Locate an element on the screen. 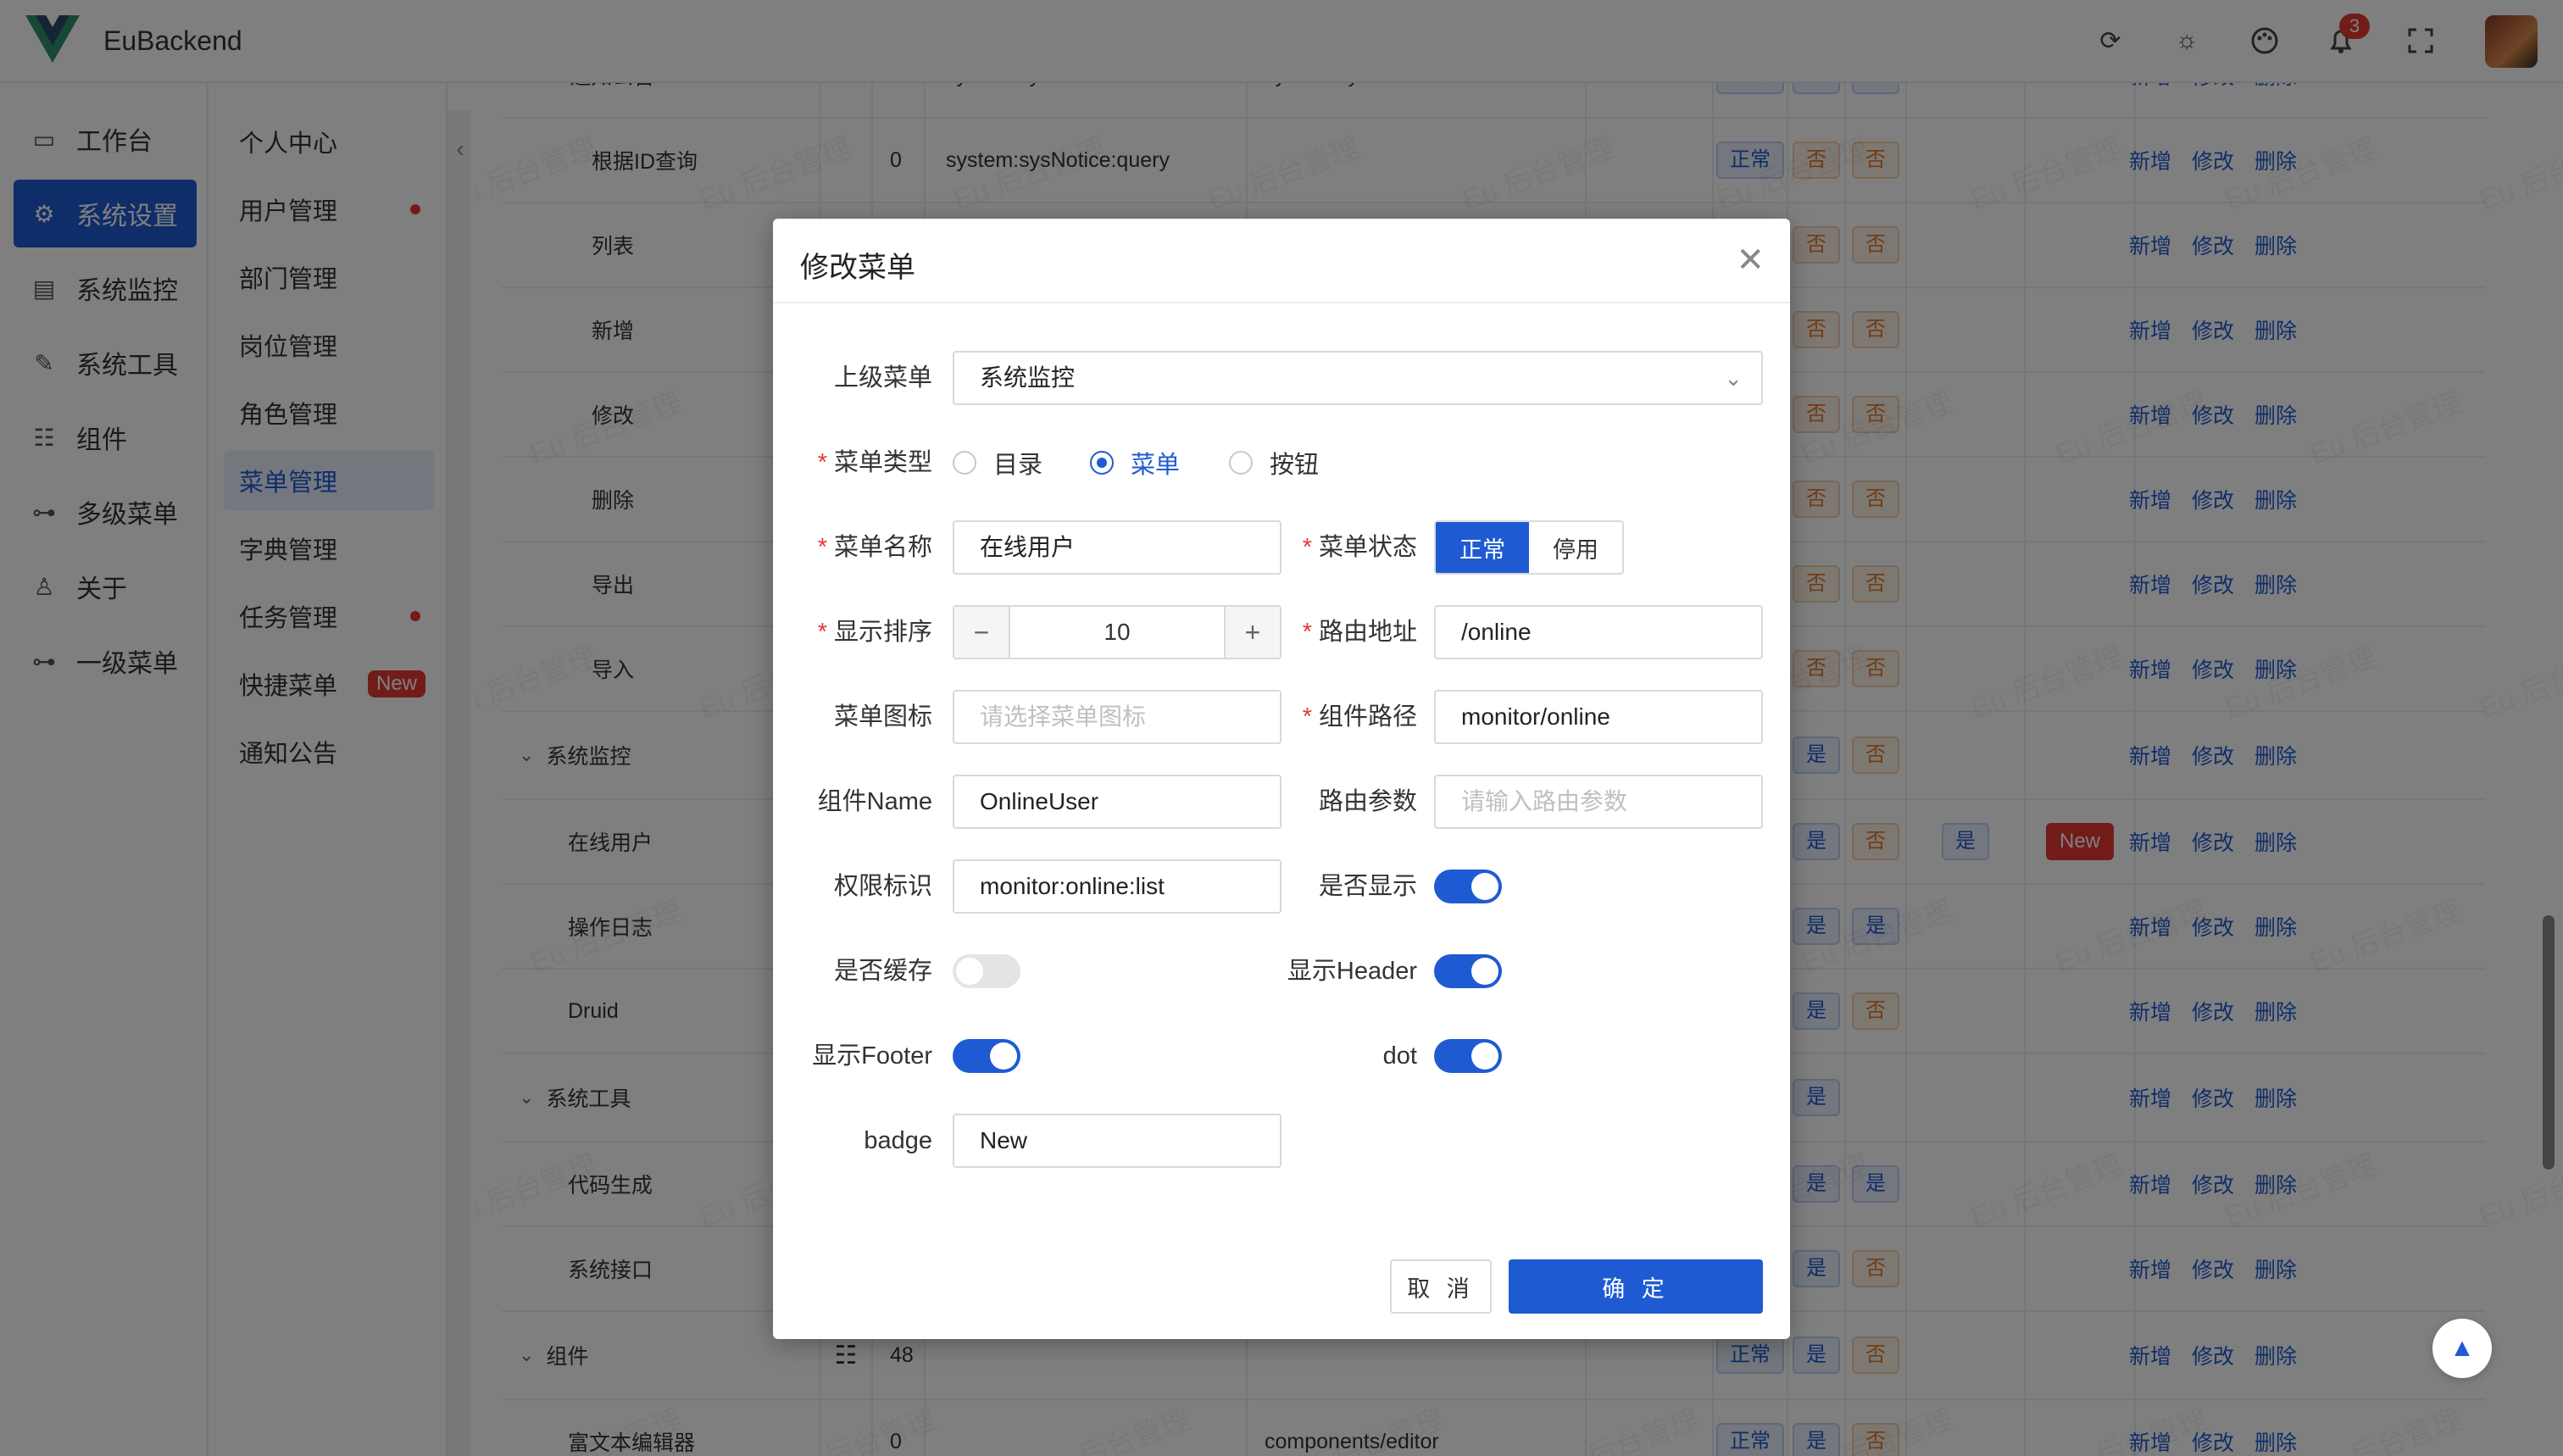 Image resolution: width=2563 pixels, height=1456 pixels. field-label: dot is located at coordinates (1399, 1056).